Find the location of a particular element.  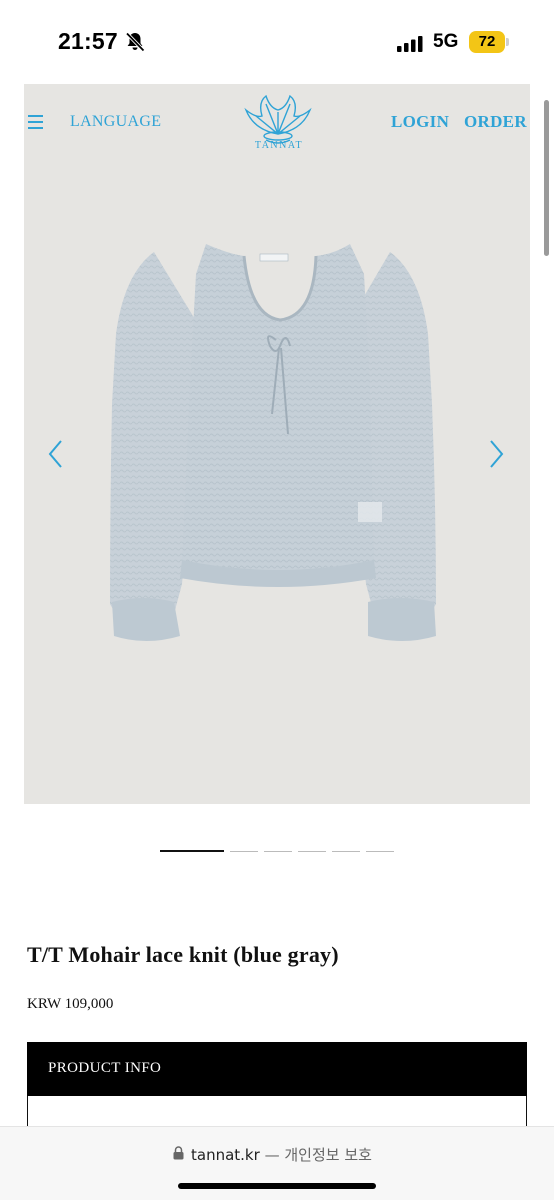

status-bar: 21:57 5G 72 is located at coordinates (277, 42).